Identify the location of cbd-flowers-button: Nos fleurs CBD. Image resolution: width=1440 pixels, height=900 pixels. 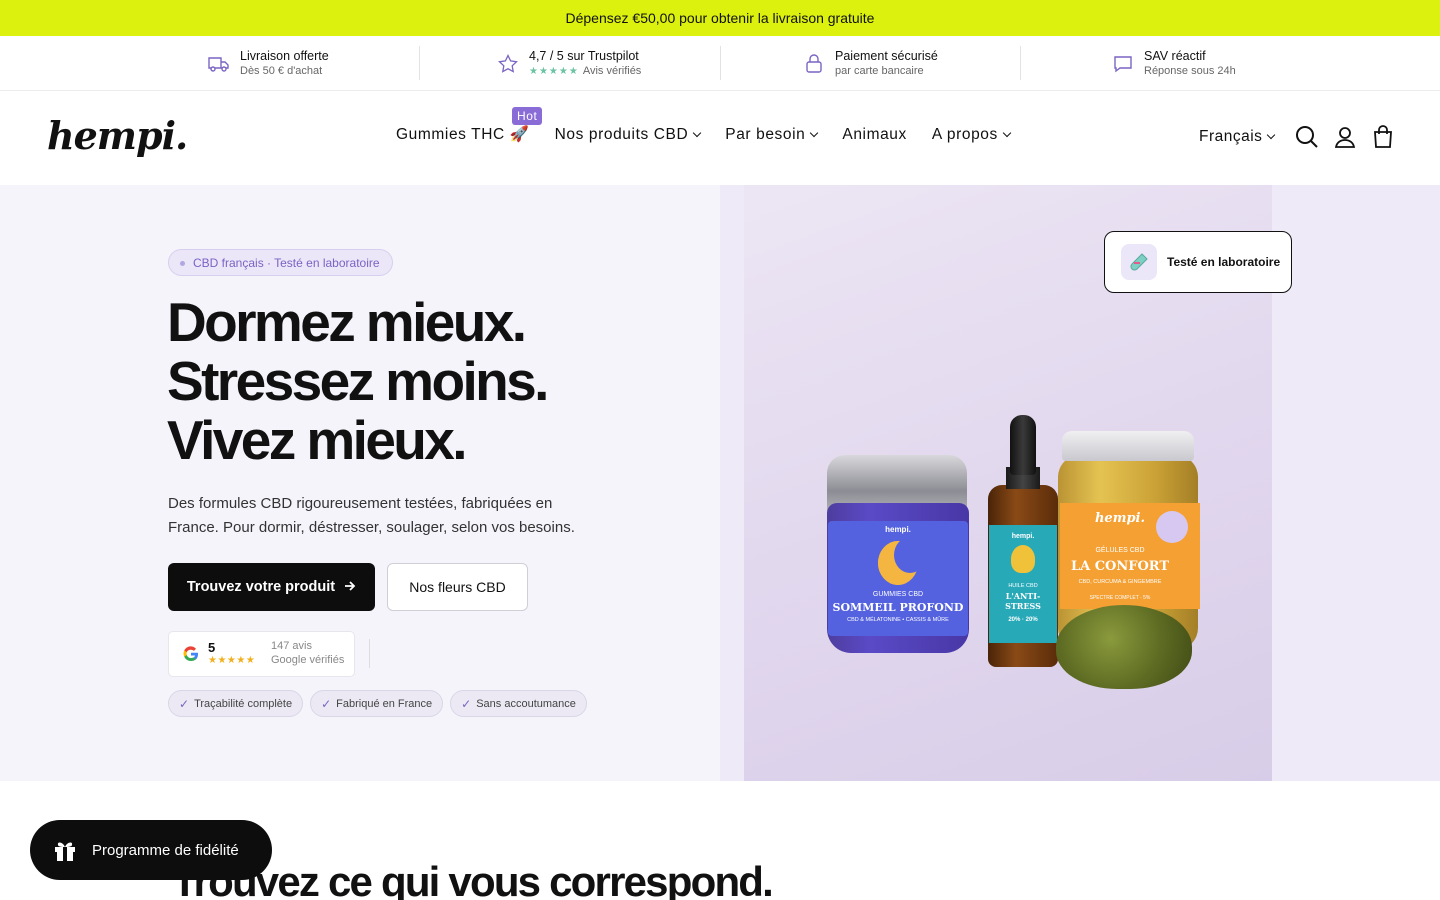
(457, 587).